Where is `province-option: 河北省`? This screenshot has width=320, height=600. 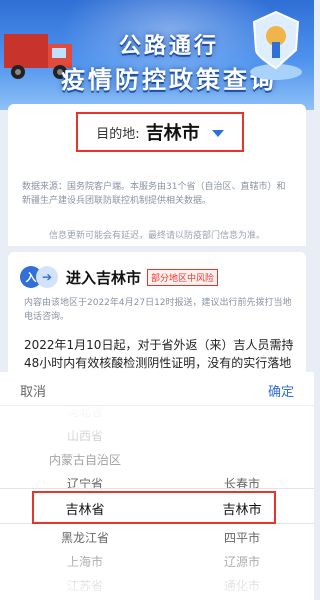
province-option: 河北省 is located at coordinates (85, 412).